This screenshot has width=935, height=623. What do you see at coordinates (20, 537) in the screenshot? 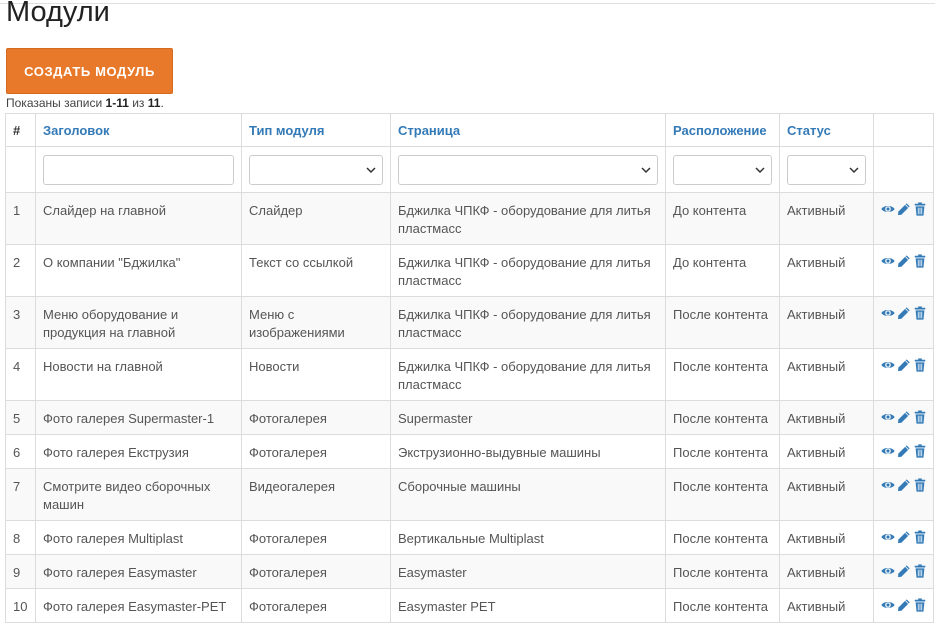
I see `row-number: 8` at bounding box center [20, 537].